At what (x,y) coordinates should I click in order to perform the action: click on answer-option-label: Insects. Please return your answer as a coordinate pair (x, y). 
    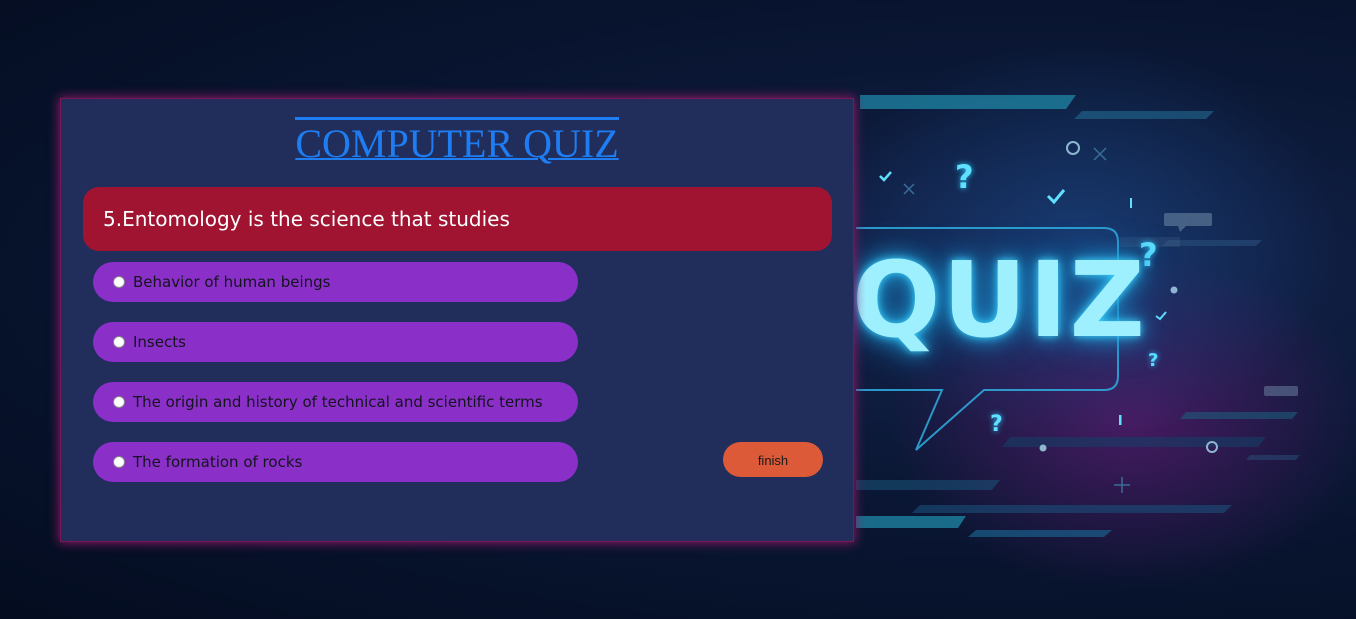
    Looking at the image, I should click on (159, 342).